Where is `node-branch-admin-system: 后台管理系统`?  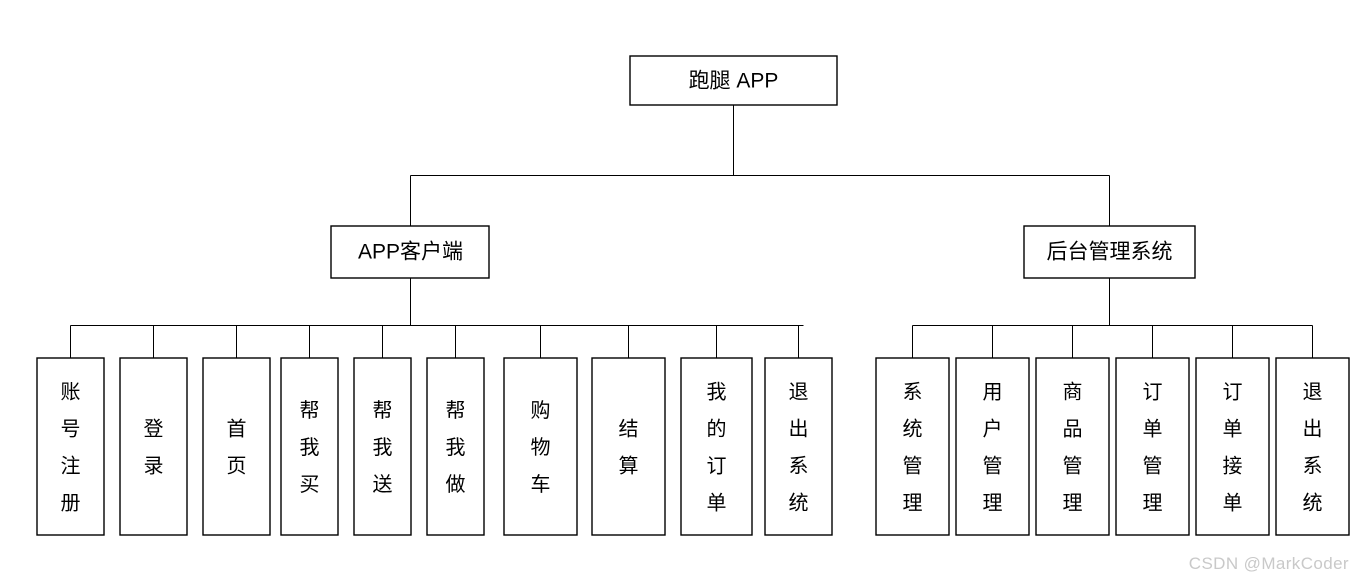
node-branch-admin-system: 后台管理系统 is located at coordinates (1109, 252).